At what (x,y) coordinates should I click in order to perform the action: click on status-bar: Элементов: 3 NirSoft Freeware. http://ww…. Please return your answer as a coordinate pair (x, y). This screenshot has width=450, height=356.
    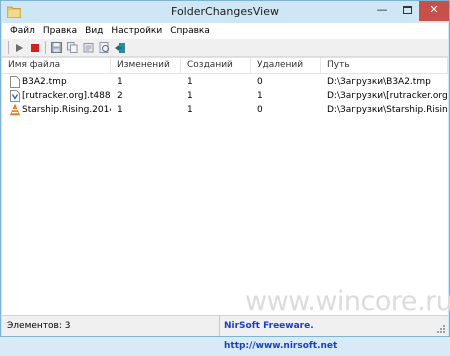
    Looking at the image, I should click on (225, 333).